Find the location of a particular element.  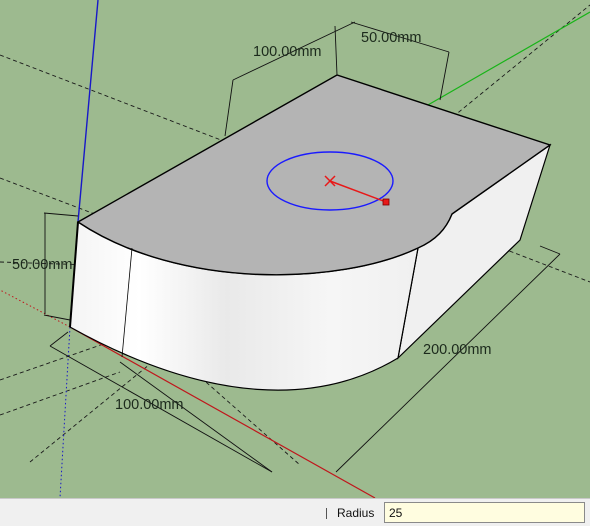

dimension-label-top-depth: 50.00mm is located at coordinates (391, 38).